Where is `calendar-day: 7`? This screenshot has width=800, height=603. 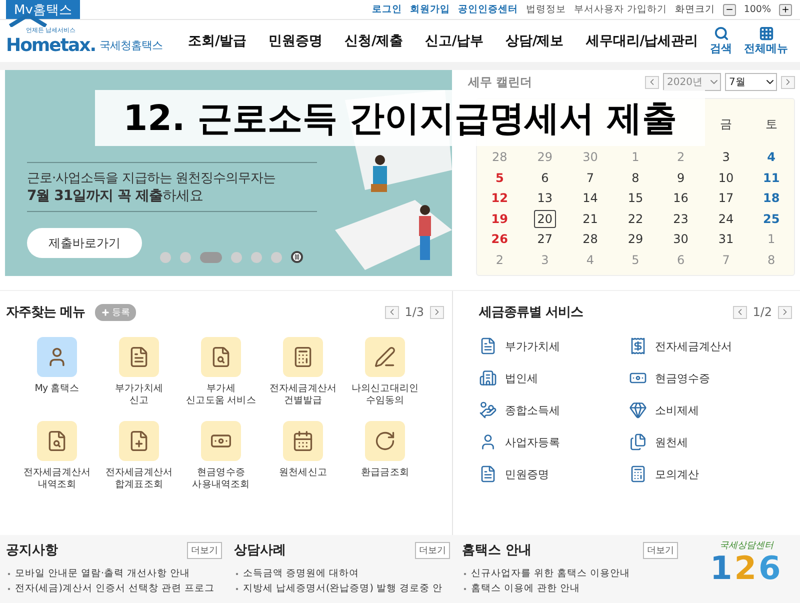
calendar-day: 7 is located at coordinates (590, 177).